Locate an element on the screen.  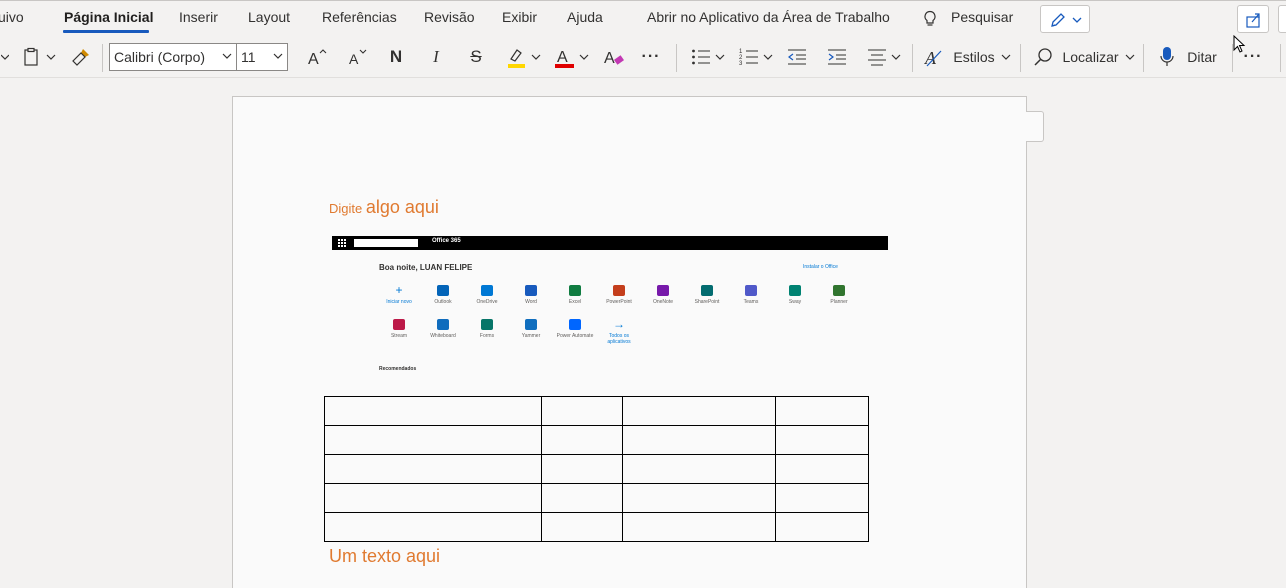
tab-inserir: Inserir is located at coordinates (198, 17).